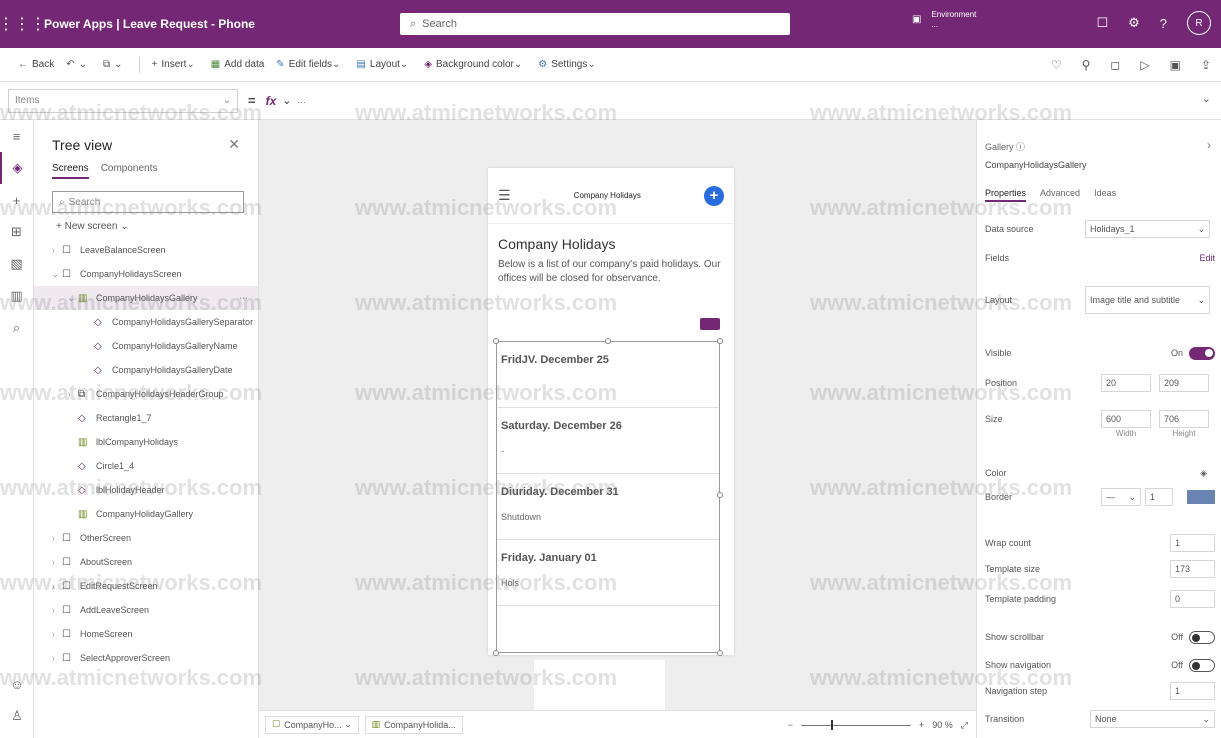  I want to click on zoom-in-icon: +, so click(921, 725).